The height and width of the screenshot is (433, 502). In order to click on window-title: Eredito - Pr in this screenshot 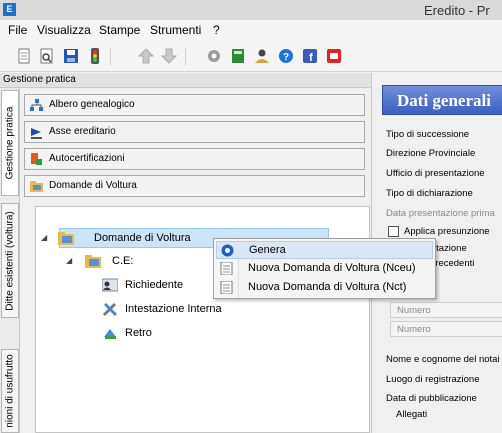, I will do `click(457, 10)`.